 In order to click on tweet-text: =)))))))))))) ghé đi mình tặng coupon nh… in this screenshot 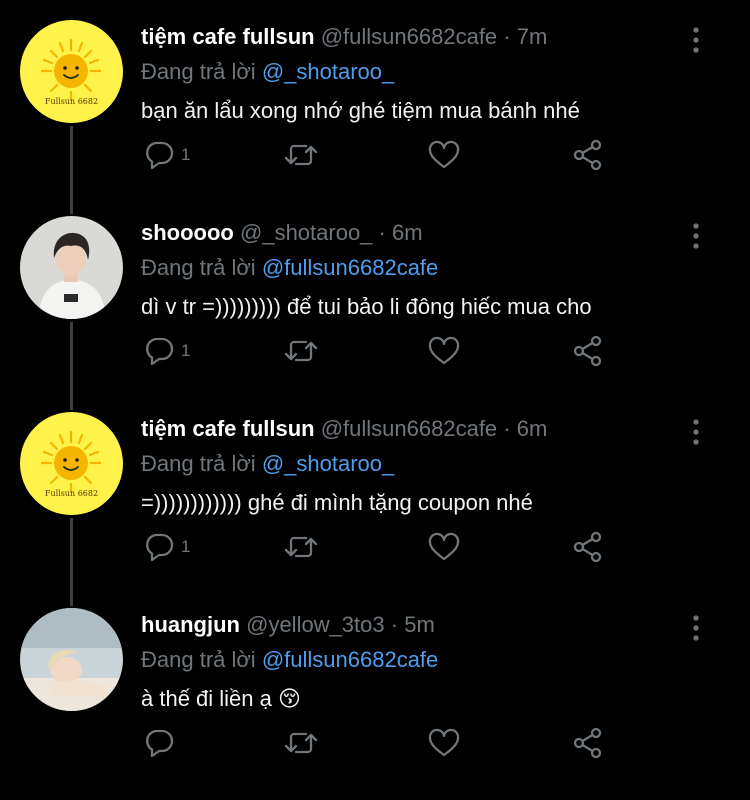, I will do `click(337, 502)`.